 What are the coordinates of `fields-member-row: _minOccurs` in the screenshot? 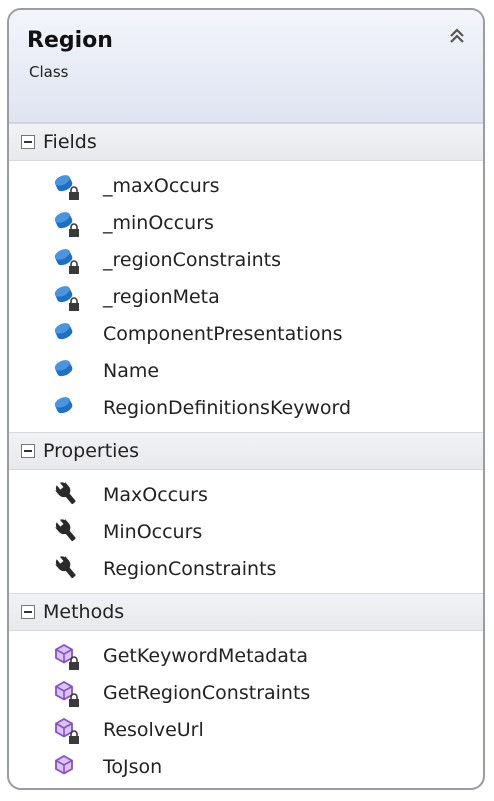 It's located at (246, 222).